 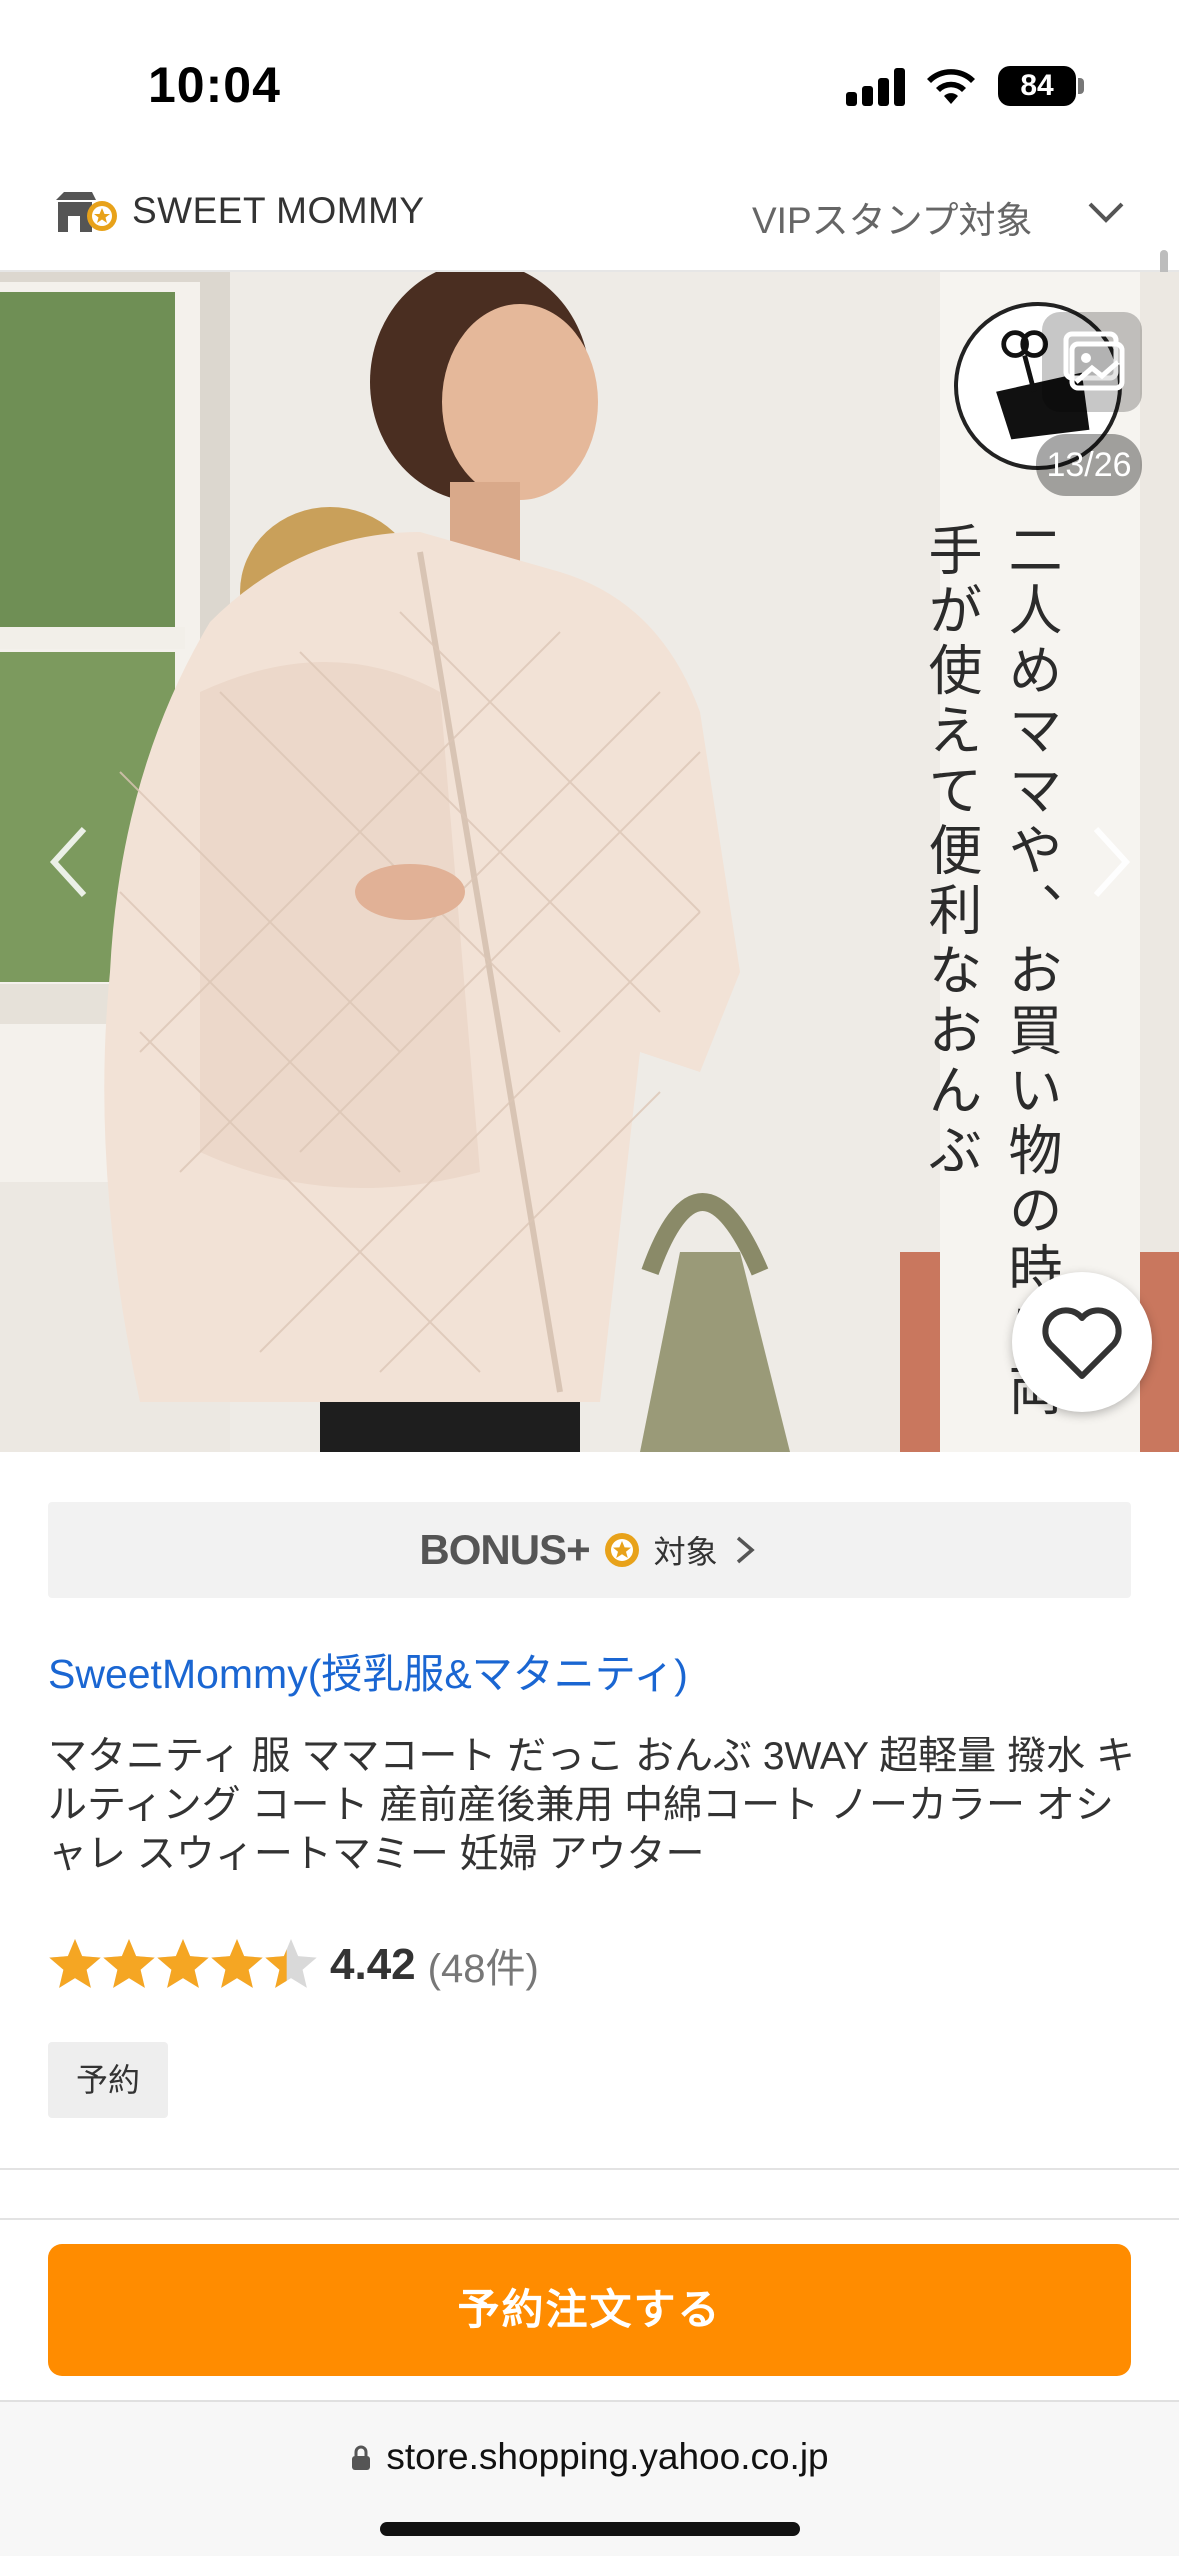 I want to click on image-icon, so click(x=1094, y=361).